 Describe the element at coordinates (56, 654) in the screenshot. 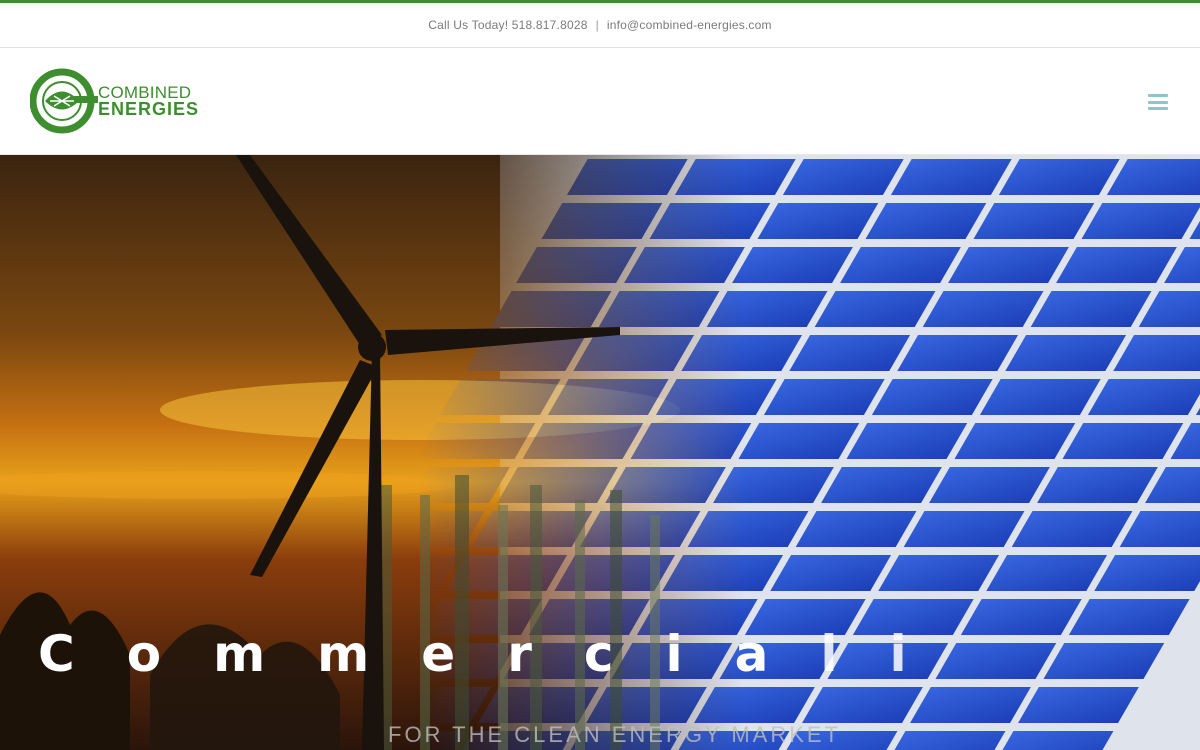

I see `headline-letter: C` at that location.